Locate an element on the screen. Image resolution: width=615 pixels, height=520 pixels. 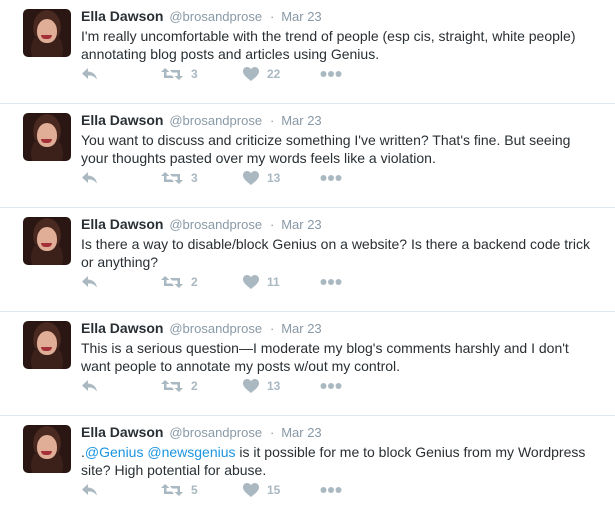
like-button: 22 is located at coordinates (261, 74).